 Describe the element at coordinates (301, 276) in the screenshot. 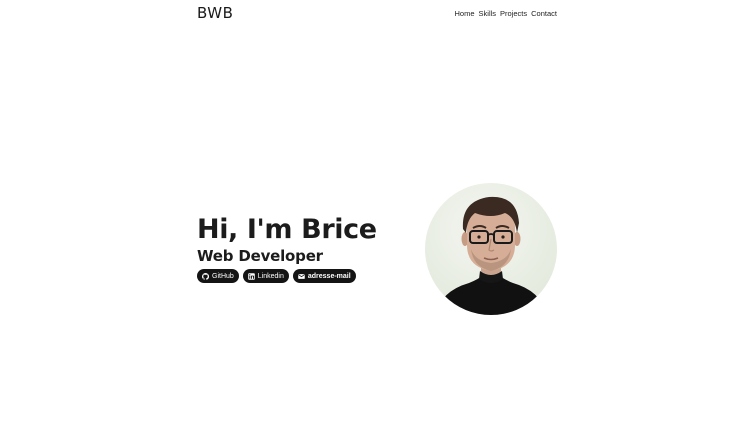

I see `envelope-icon` at that location.